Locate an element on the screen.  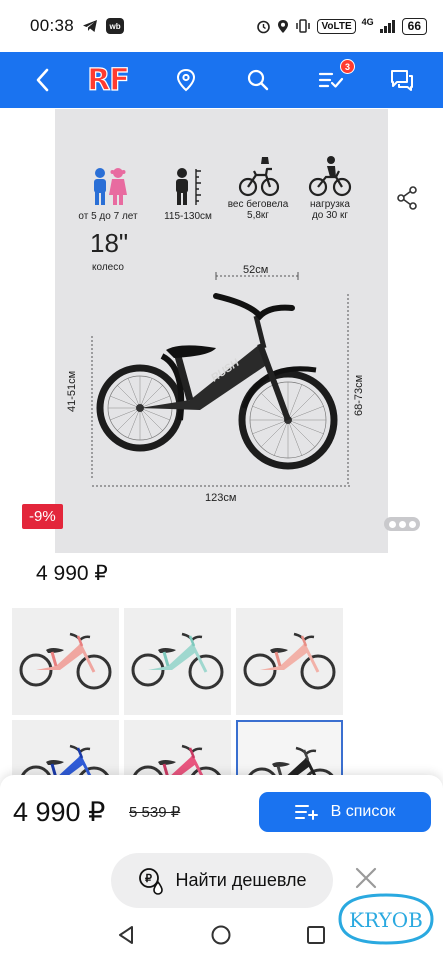
chat-icon is located at coordinates (402, 80).